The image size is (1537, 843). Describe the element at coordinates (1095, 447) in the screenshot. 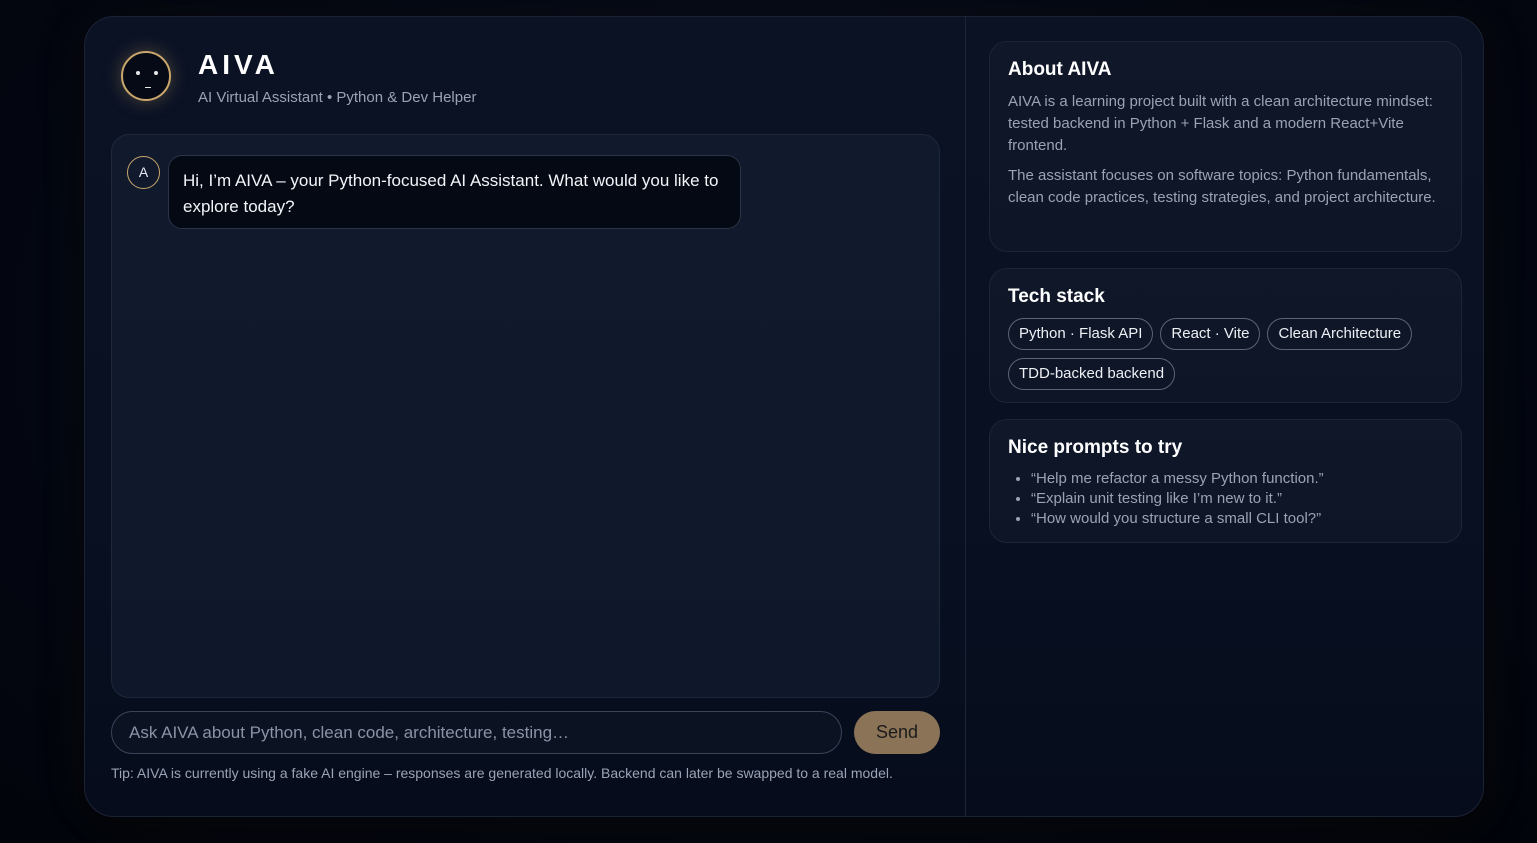

I see `prompts-title: Nice prompts to try` at that location.